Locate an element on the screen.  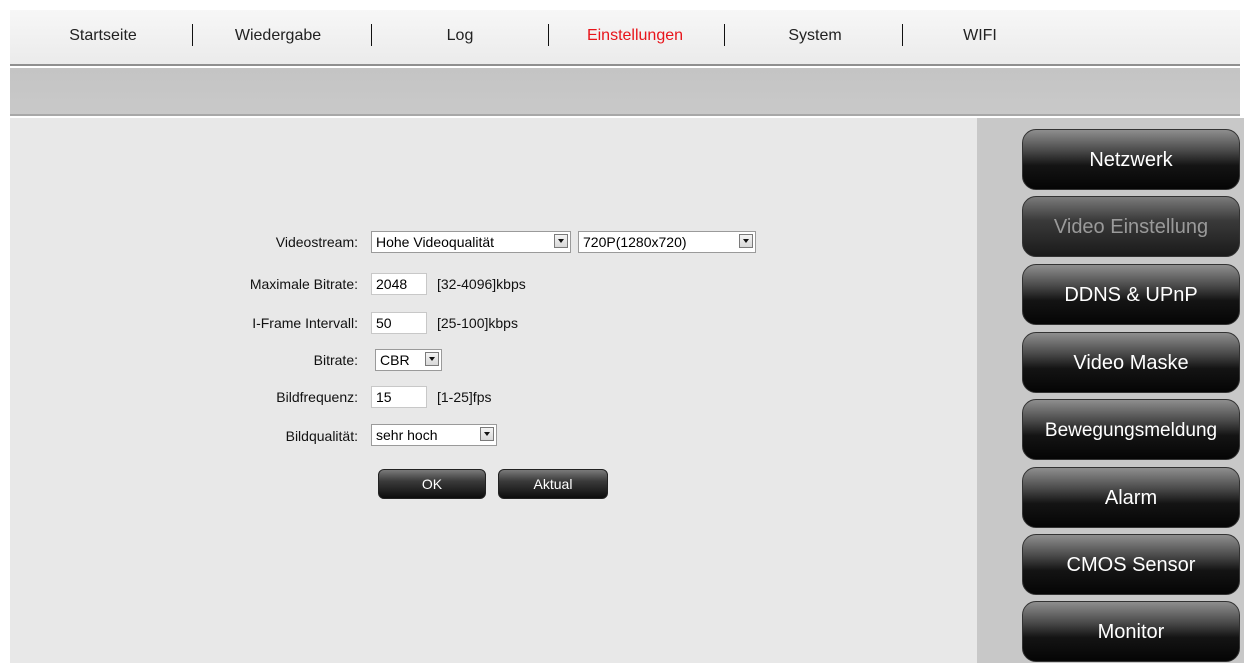
videostream-quality-value: Hohe Videoqualität is located at coordinates (435, 242).